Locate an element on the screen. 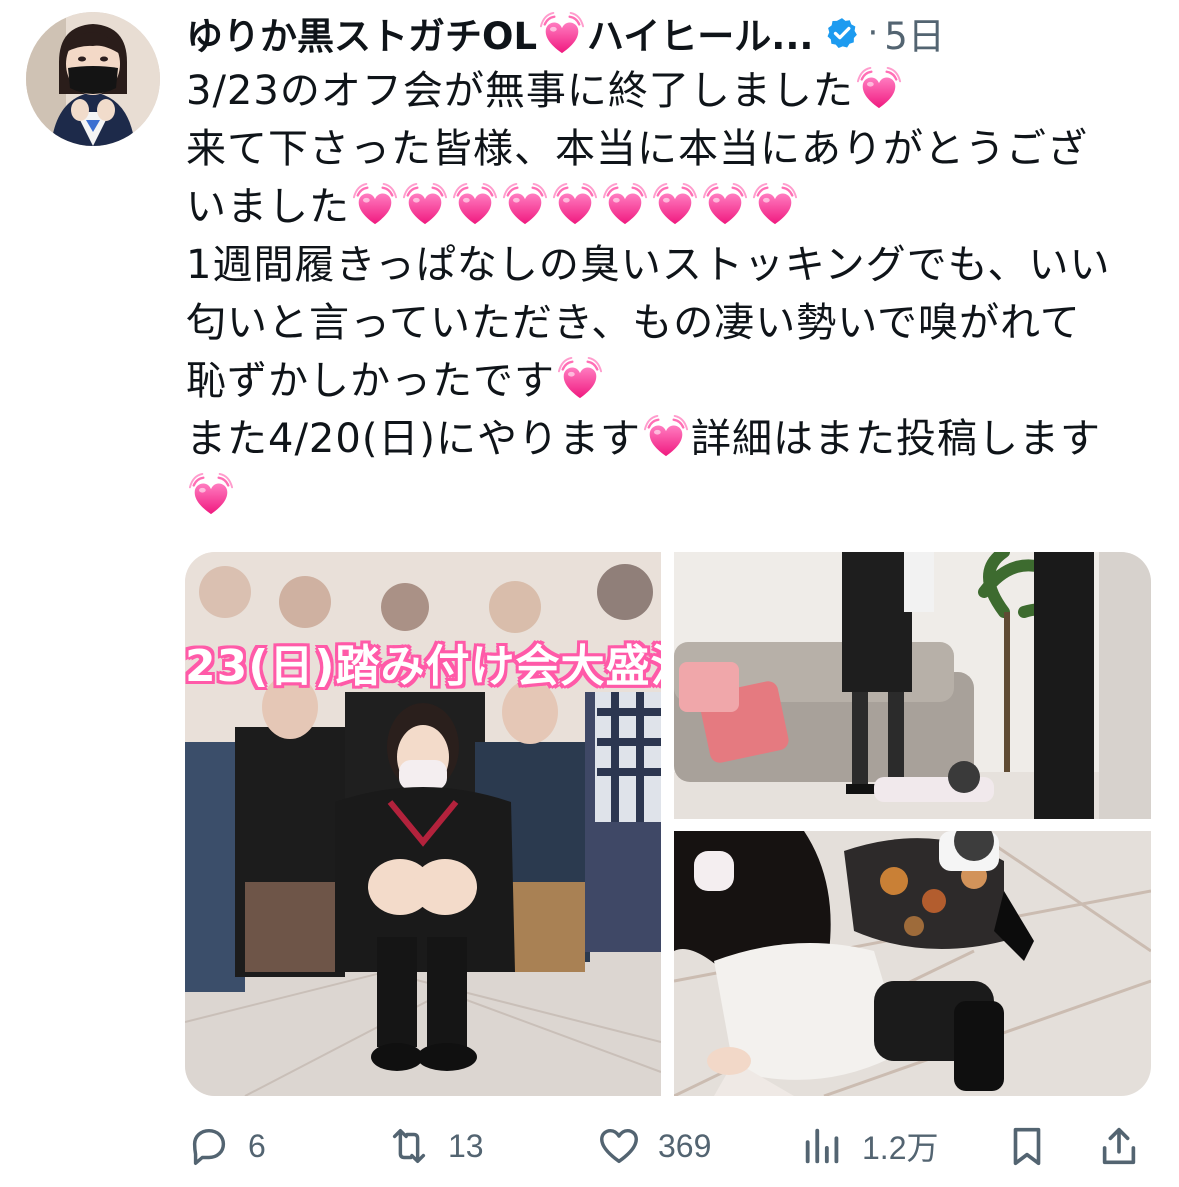 This screenshot has width=1179, height=1187. tweet-line-5: 匂いと言っていただき、もの凄い勢いで嗅がれて is located at coordinates (633, 323).